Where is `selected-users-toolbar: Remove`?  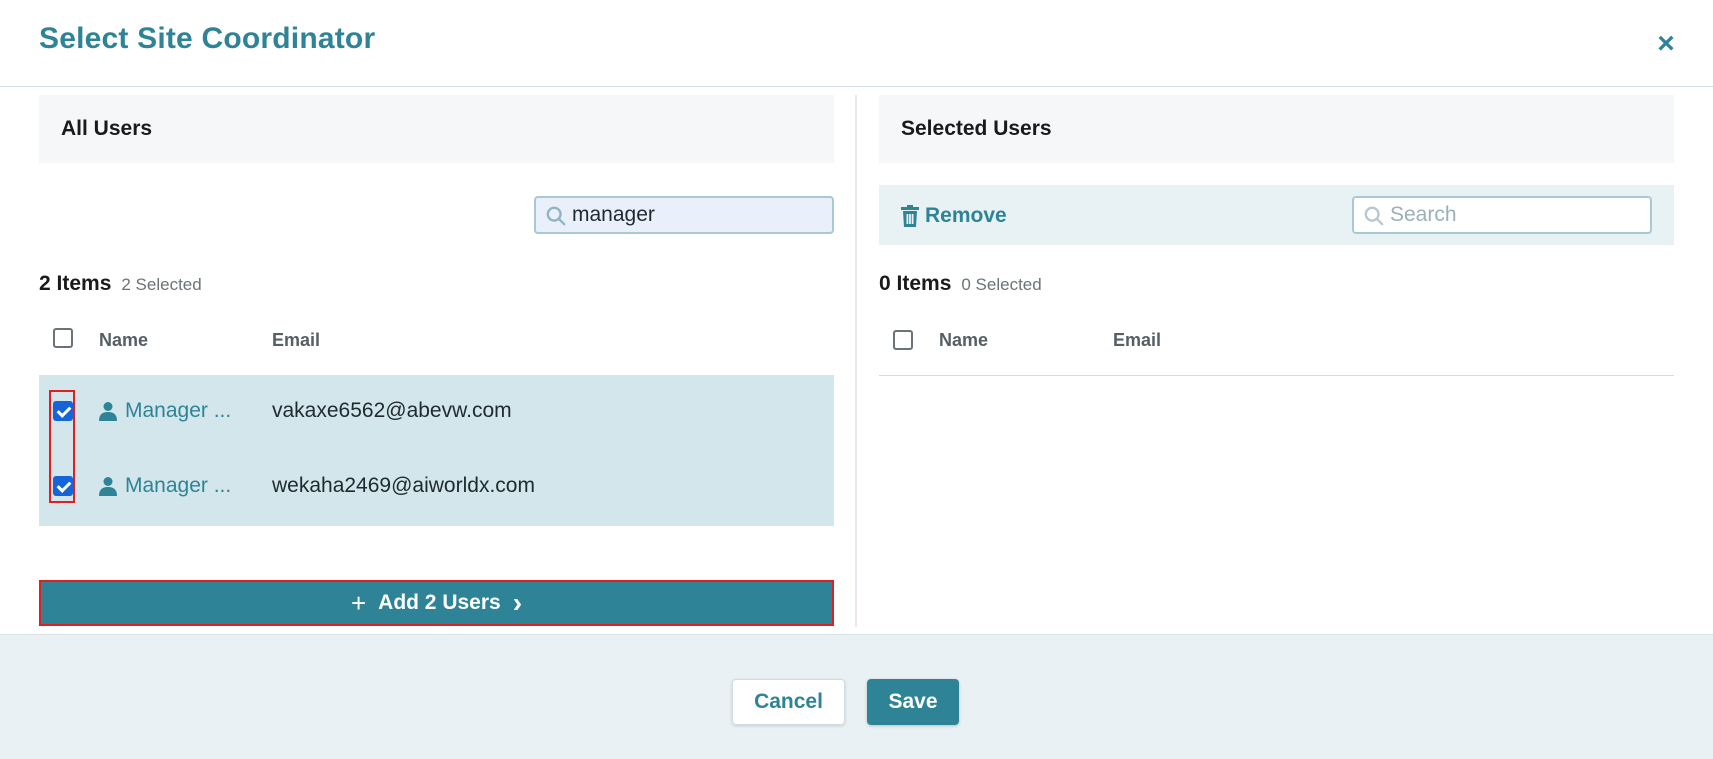
selected-users-toolbar: Remove is located at coordinates (1276, 215).